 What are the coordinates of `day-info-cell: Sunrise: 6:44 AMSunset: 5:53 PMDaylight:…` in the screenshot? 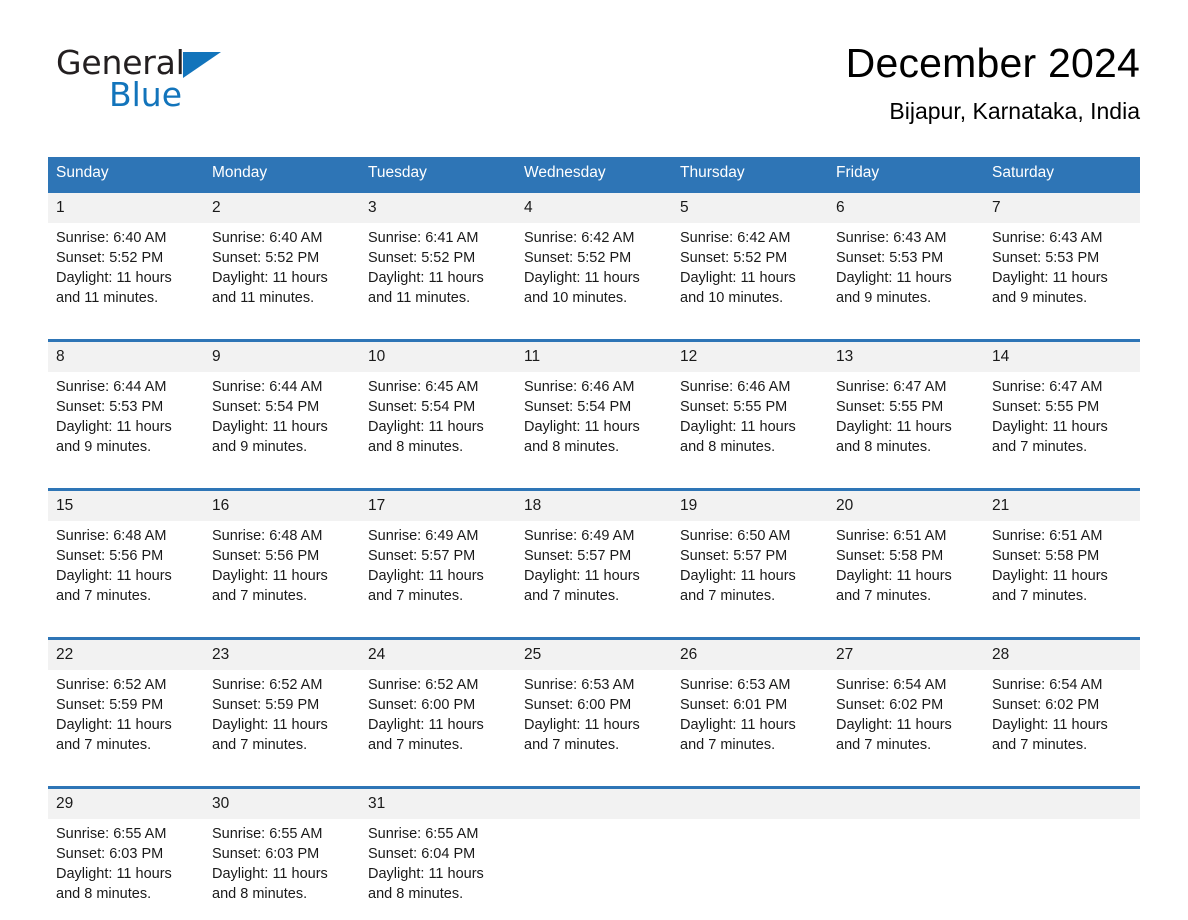 It's located at (126, 422).